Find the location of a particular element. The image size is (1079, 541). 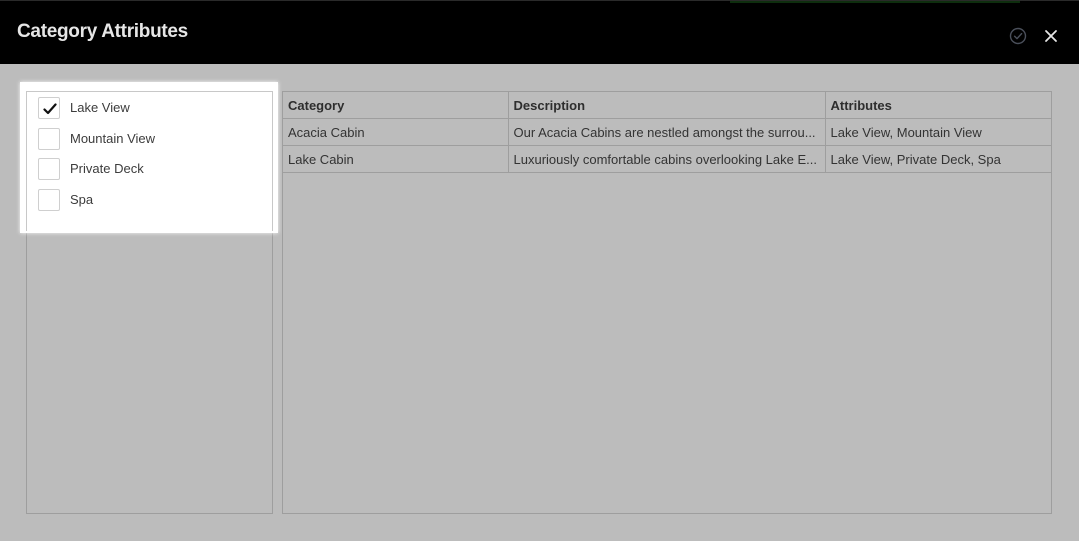

close-icon is located at coordinates (1051, 36).